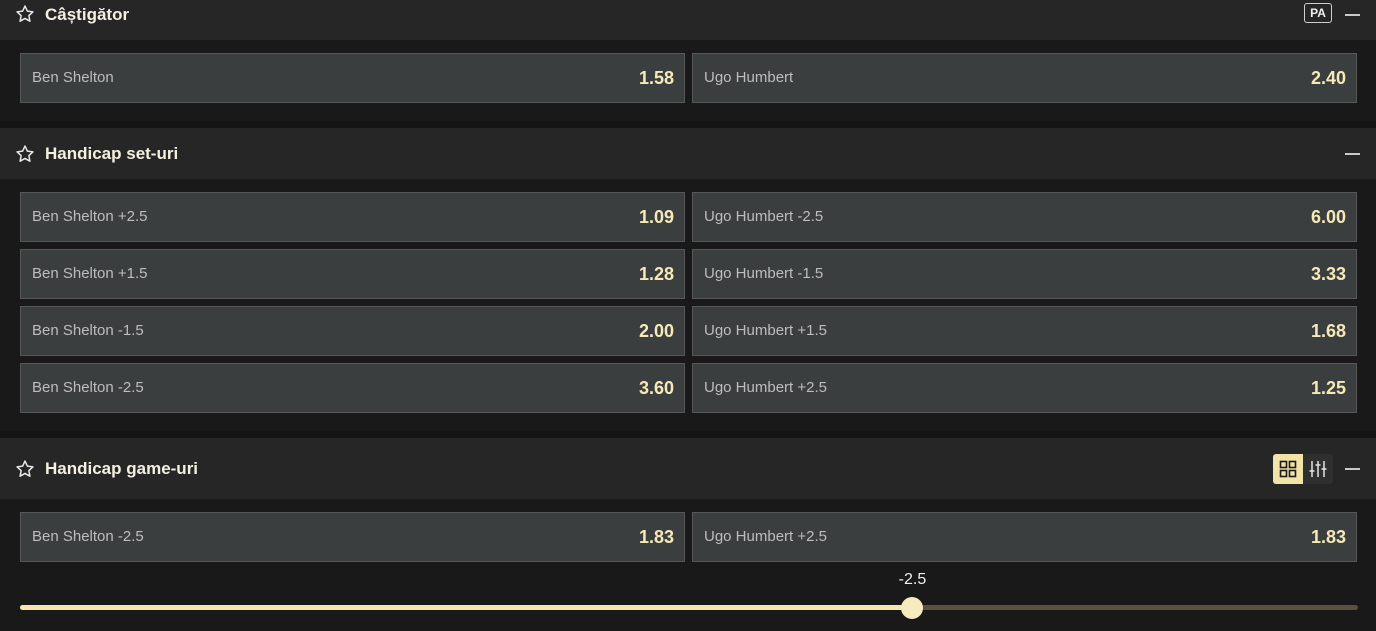 This screenshot has width=1376, height=631. Describe the element at coordinates (73, 77) in the screenshot. I see `odd-label: Ben Shelton` at that location.